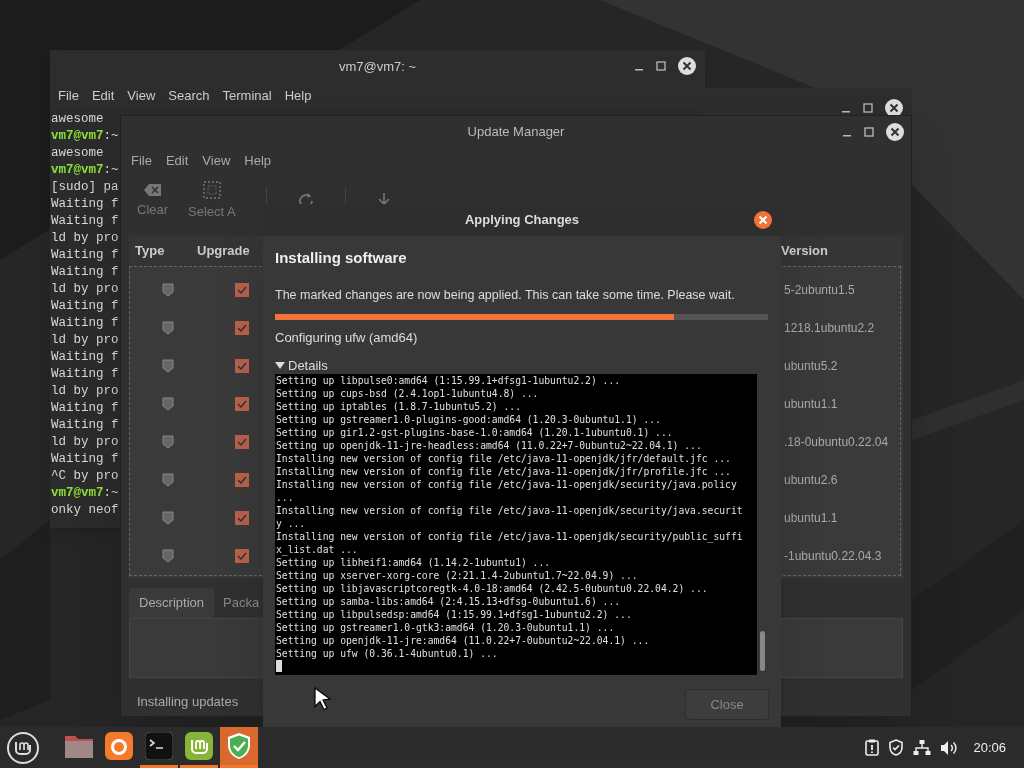  What do you see at coordinates (922, 747) in the screenshot?
I see `network-icon` at bounding box center [922, 747].